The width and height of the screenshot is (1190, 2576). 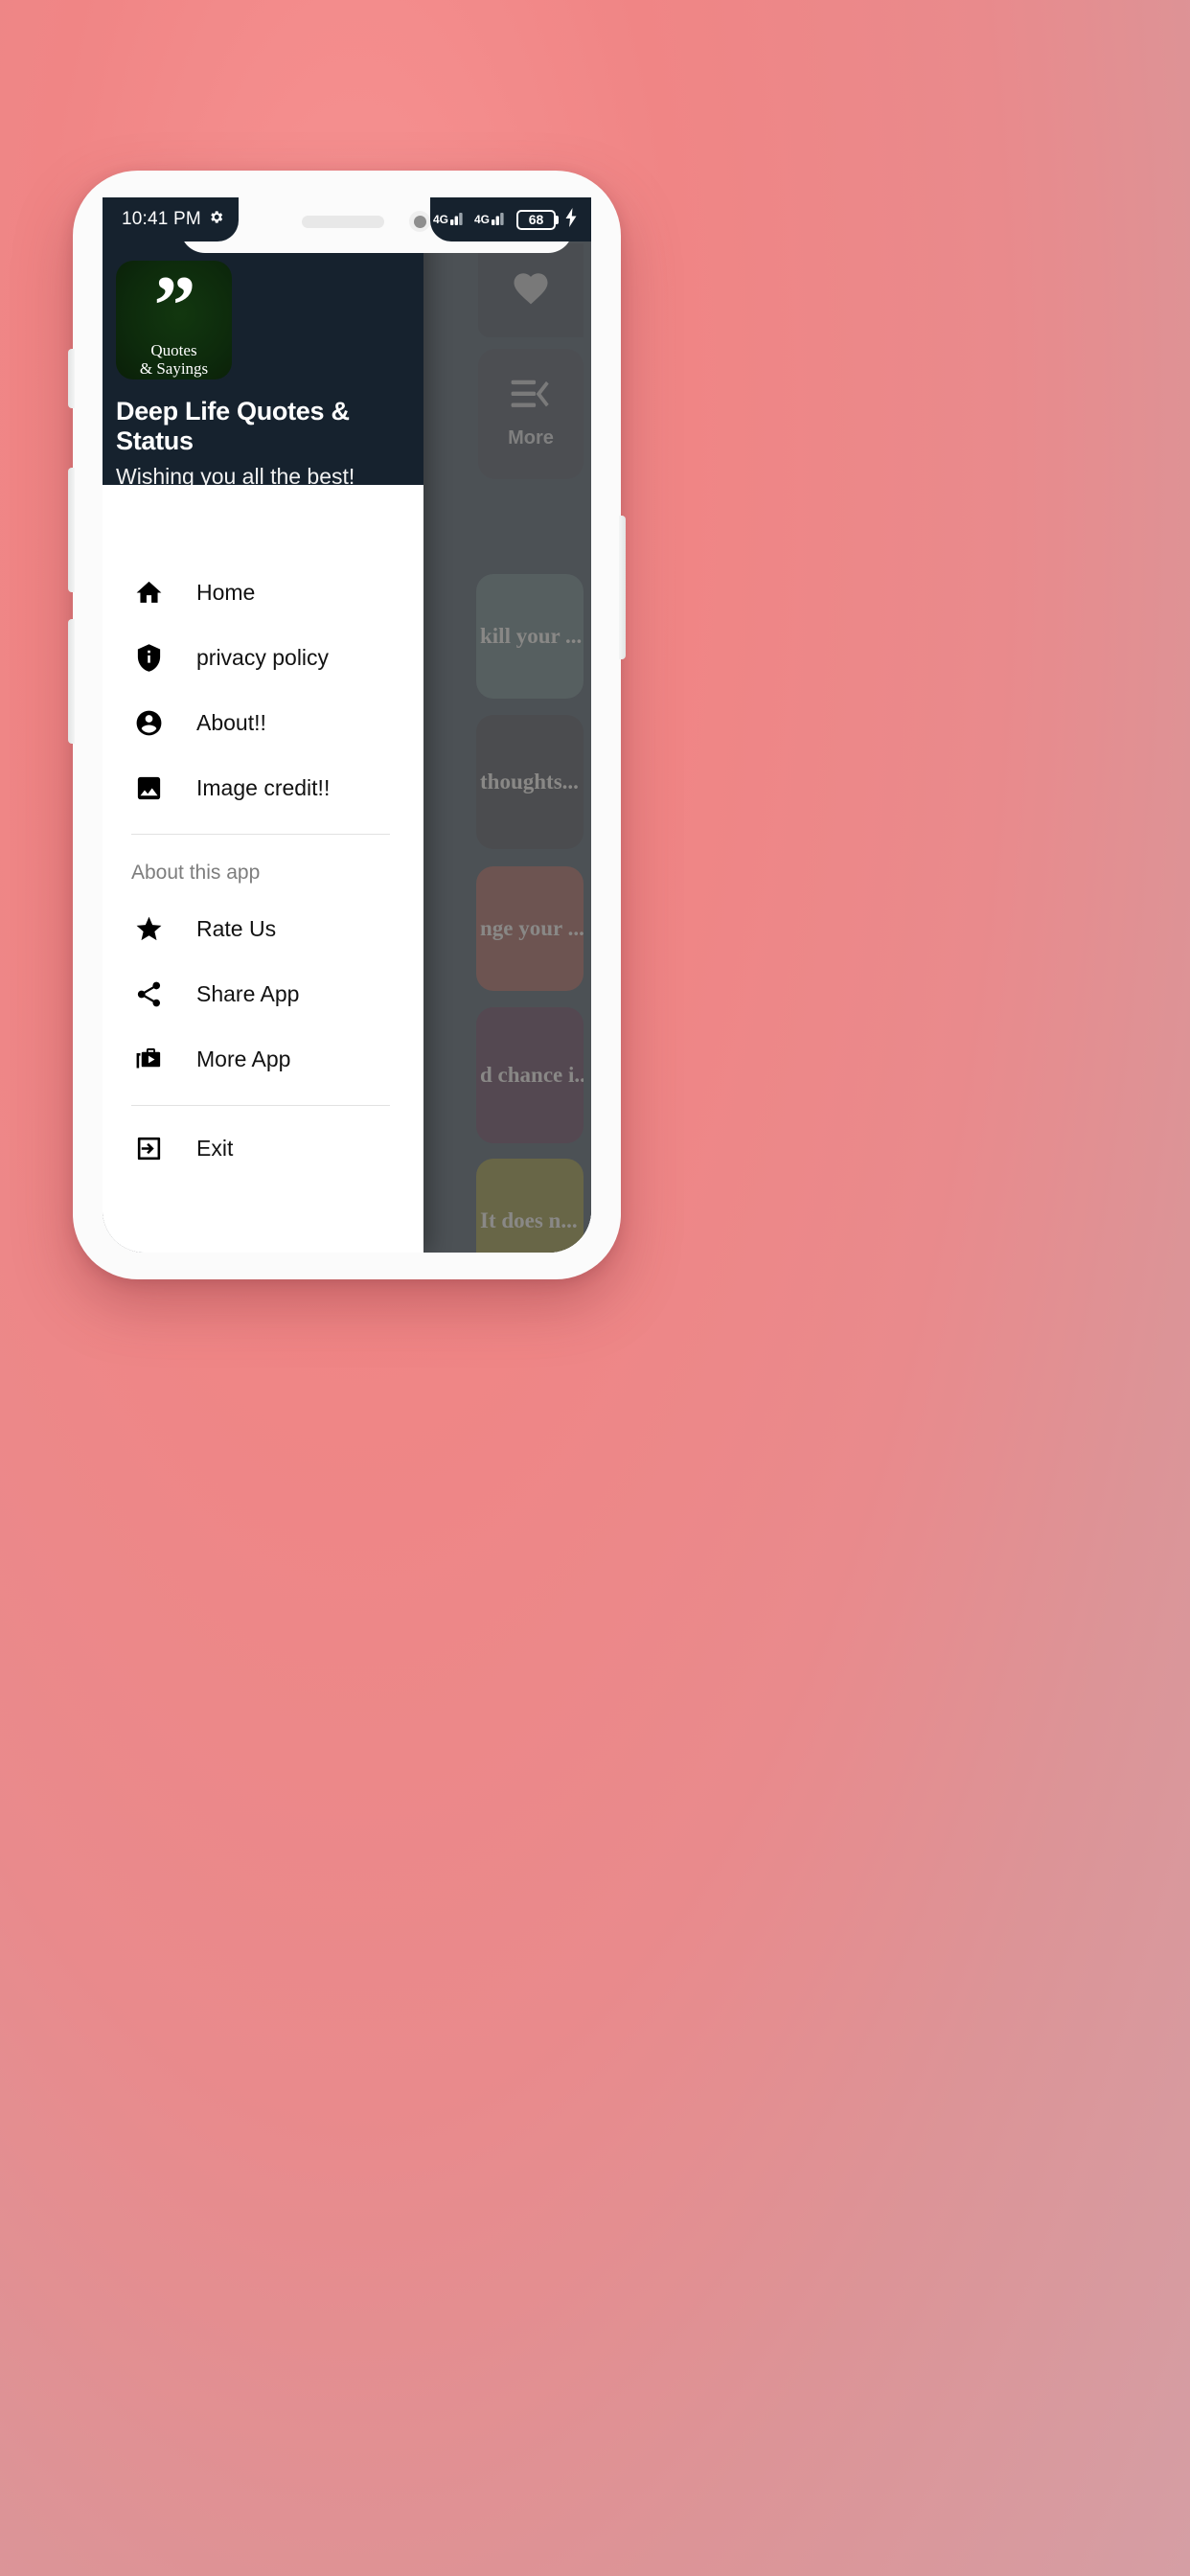 I want to click on earpiece-speaker, so click(x=343, y=222).